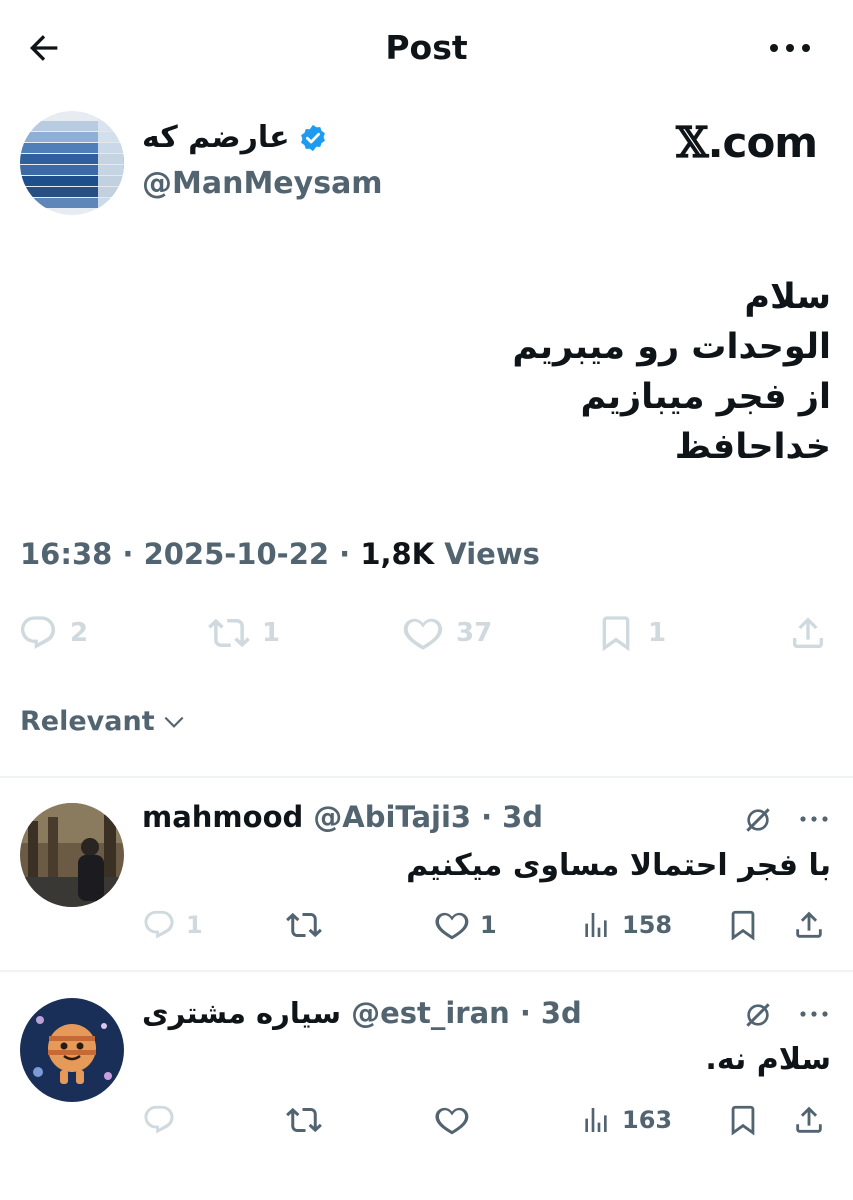  Describe the element at coordinates (768, 1059) in the screenshot. I see `reply-text: سلام نه.` at that location.